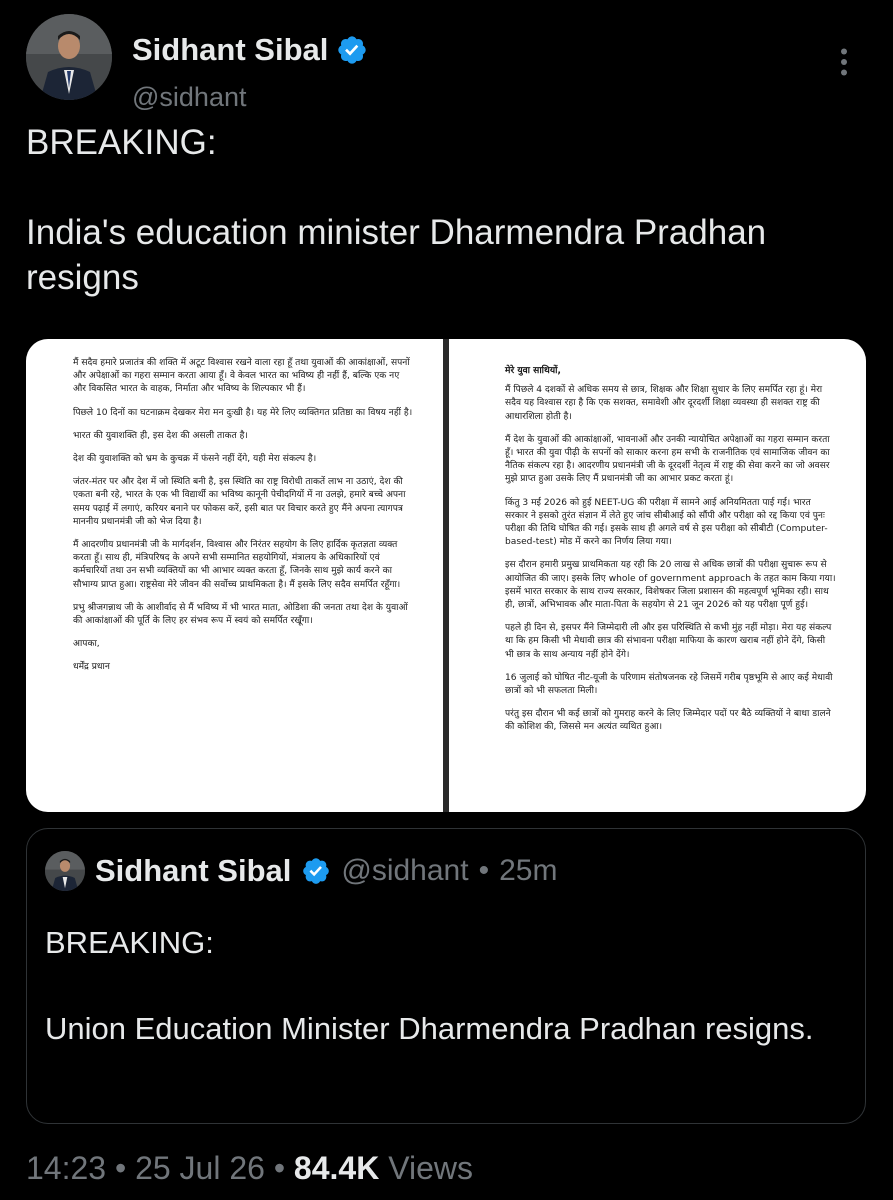 The width and height of the screenshot is (893, 1200). I want to click on quoted-author-avatar, so click(65, 871).